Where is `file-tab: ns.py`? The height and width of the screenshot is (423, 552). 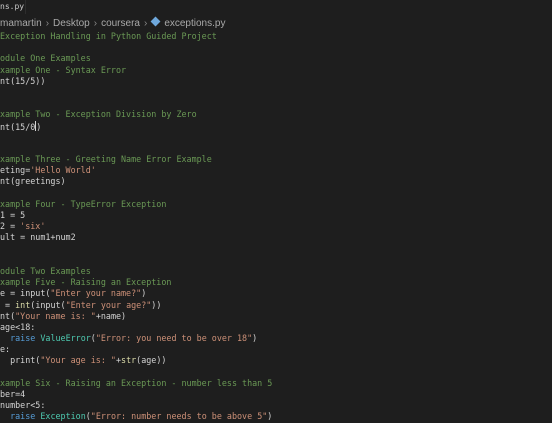
file-tab: ns.py is located at coordinates (13, 7).